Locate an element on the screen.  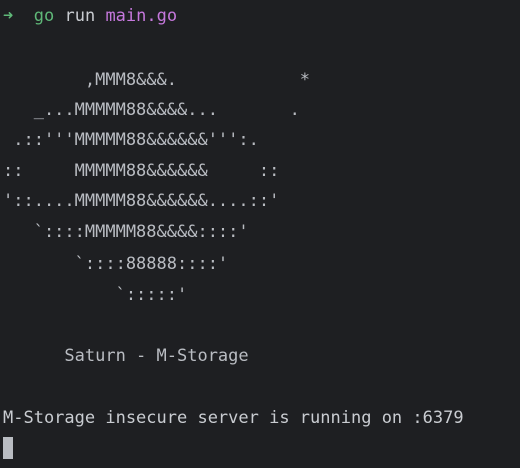
text-cursor is located at coordinates (8, 448).